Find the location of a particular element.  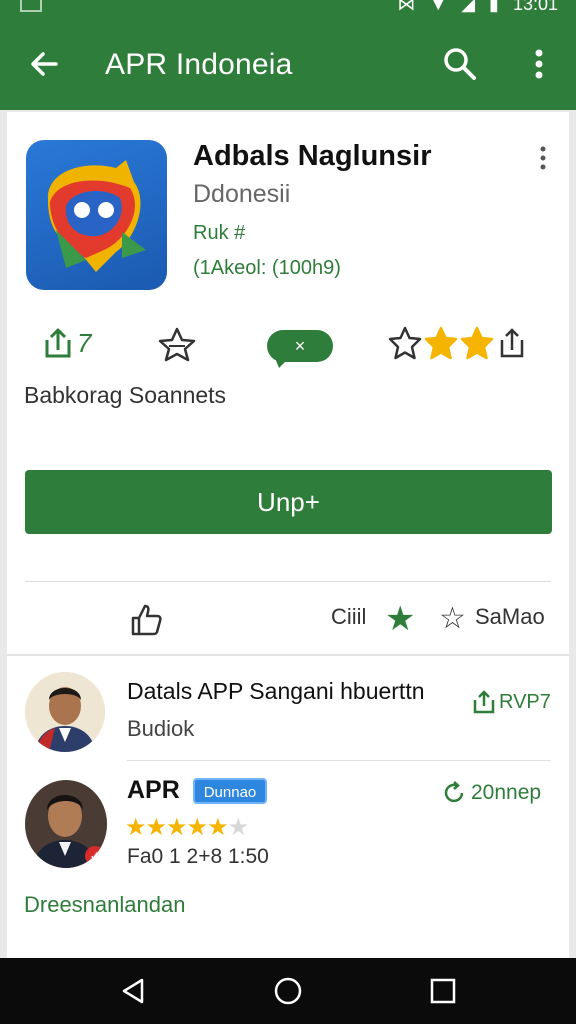

review-time-label: 20nnep is located at coordinates (506, 792).